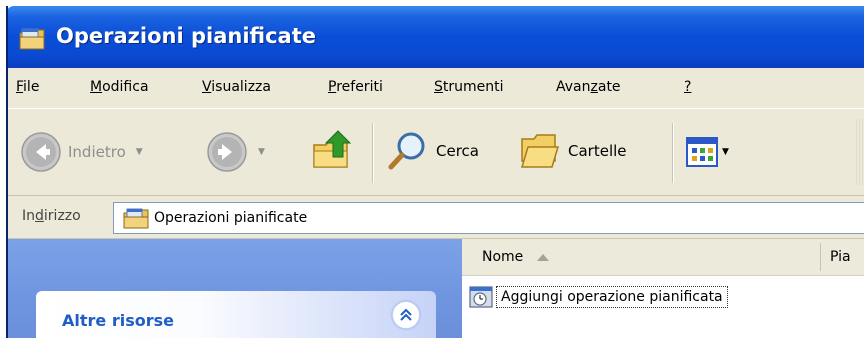 Image resolution: width=864 pixels, height=338 pixels. Describe the element at coordinates (860, 152) in the screenshot. I see `toolbar-grip` at that location.